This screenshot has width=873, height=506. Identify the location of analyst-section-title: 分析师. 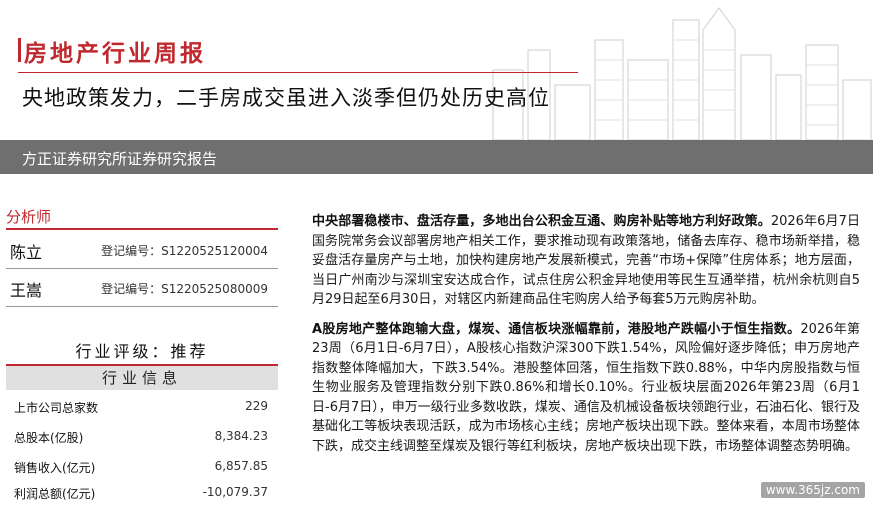
(29, 217).